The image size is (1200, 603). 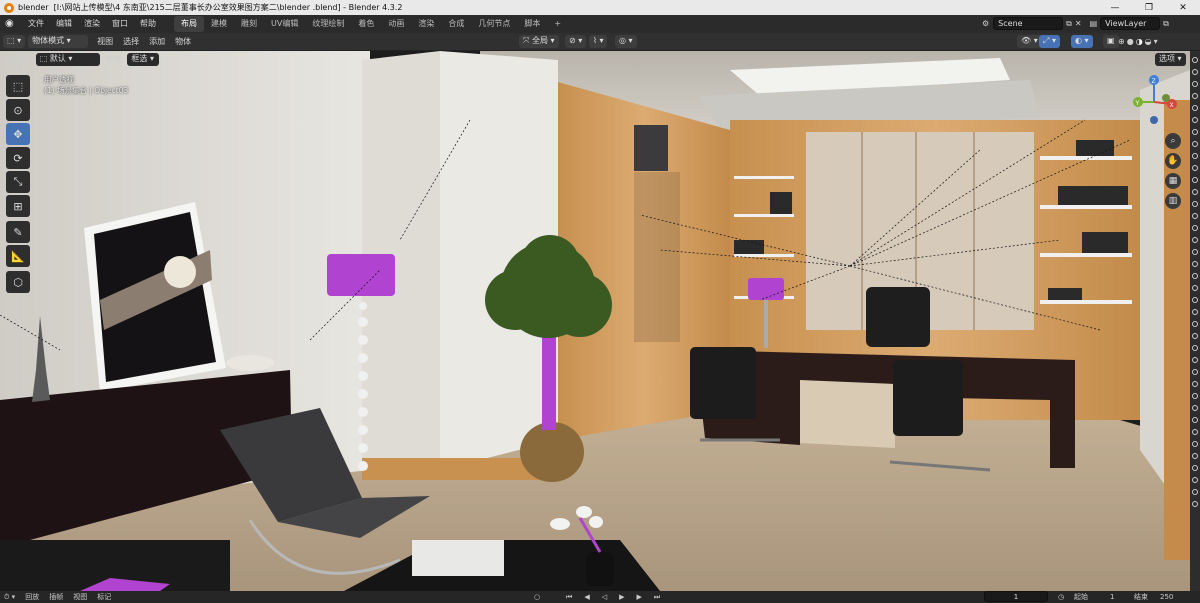 What do you see at coordinates (598, 41) in the screenshot?
I see `snap-icon: ⌇ ▾` at bounding box center [598, 41].